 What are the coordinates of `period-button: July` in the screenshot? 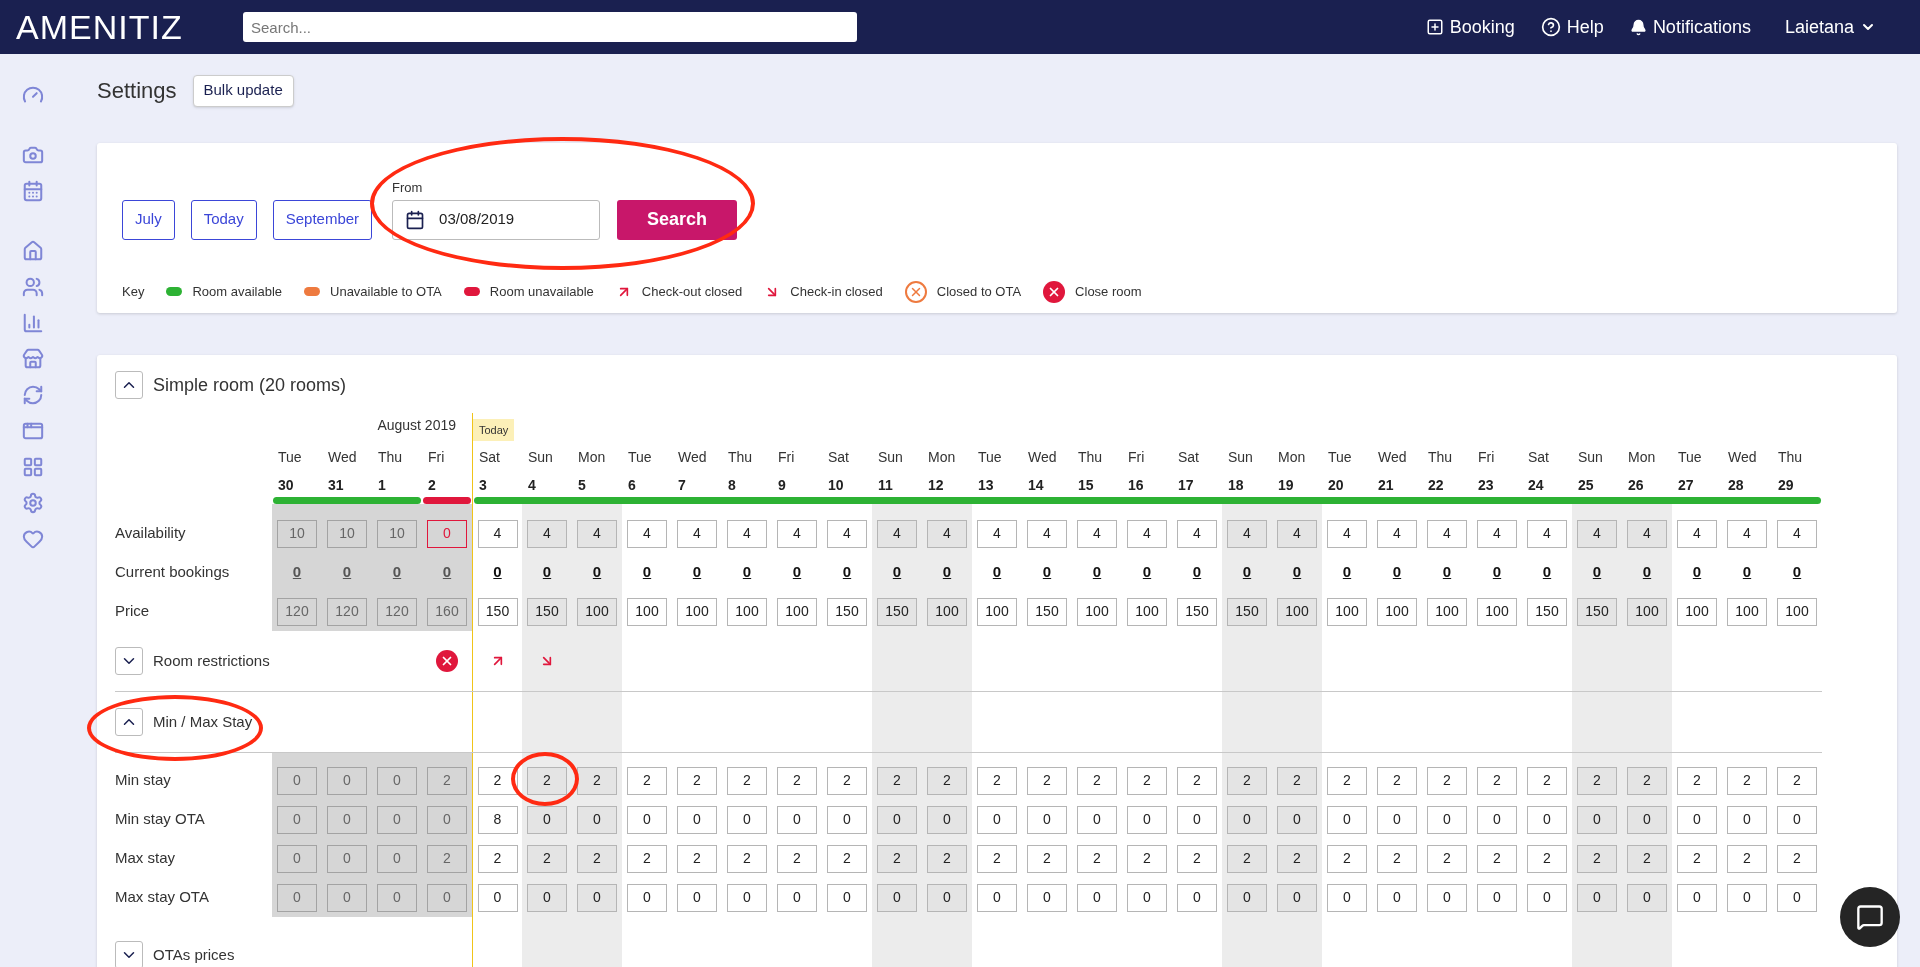 It's located at (148, 219).